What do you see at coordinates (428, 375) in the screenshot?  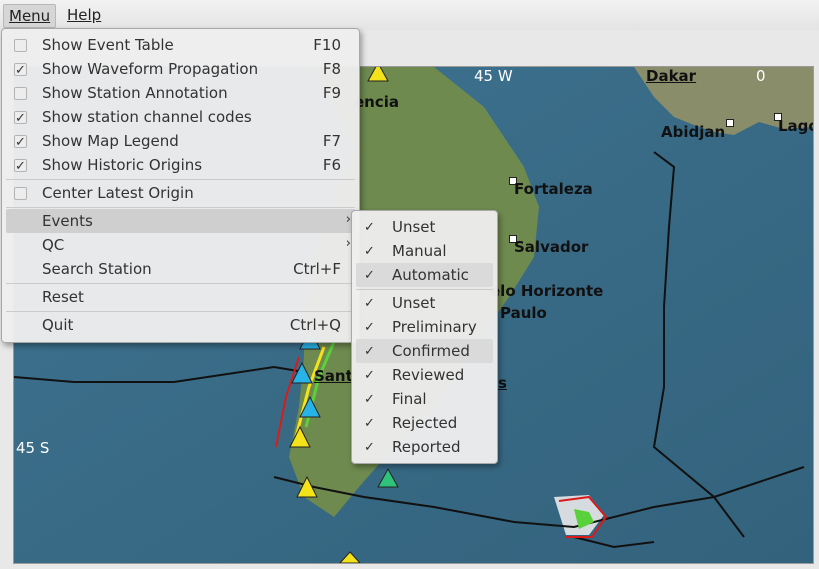 I see `submenu-item-label: Reviewed` at bounding box center [428, 375].